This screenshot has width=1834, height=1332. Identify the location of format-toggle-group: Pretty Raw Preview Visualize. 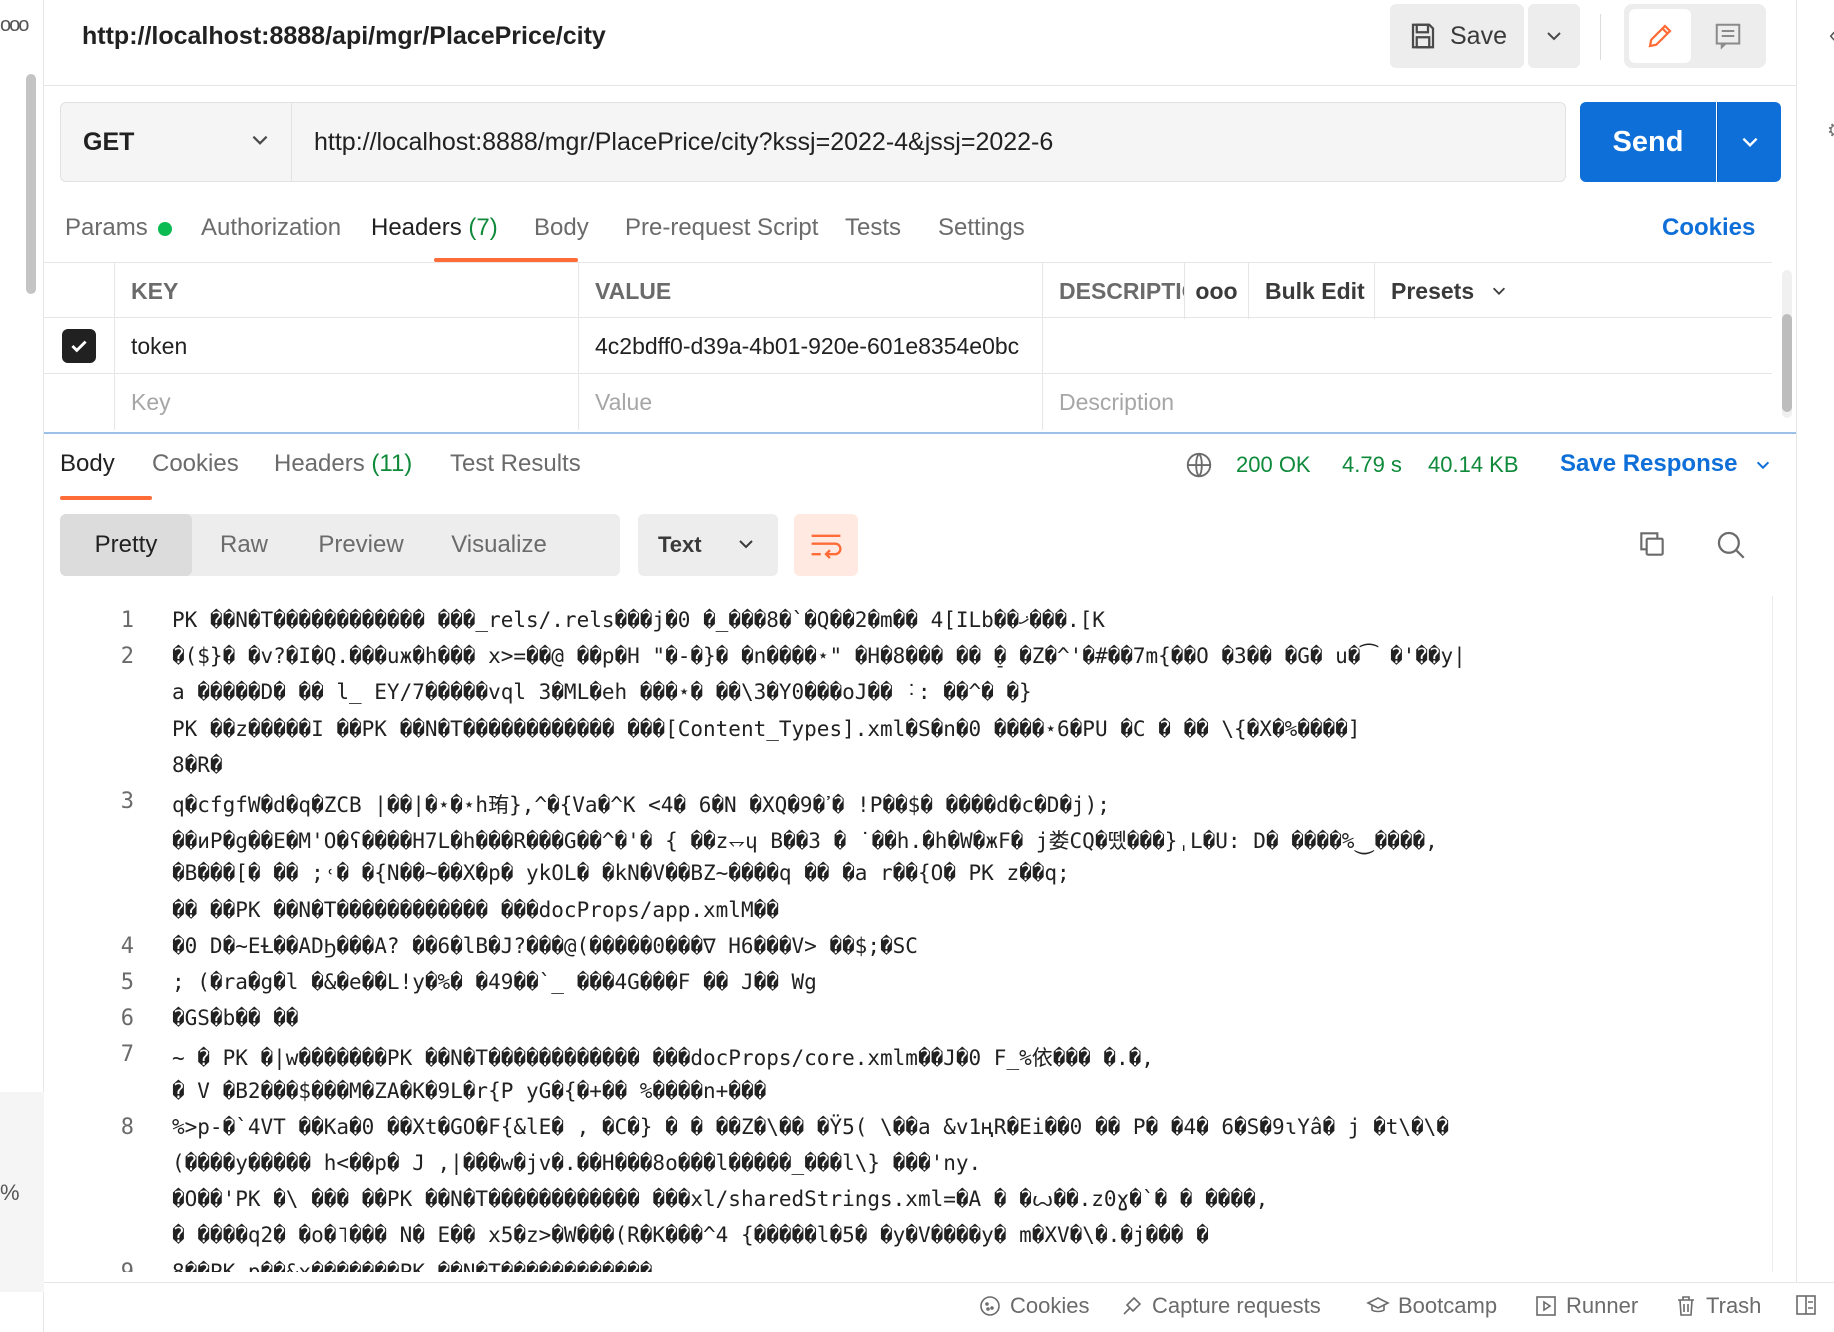
(340, 545).